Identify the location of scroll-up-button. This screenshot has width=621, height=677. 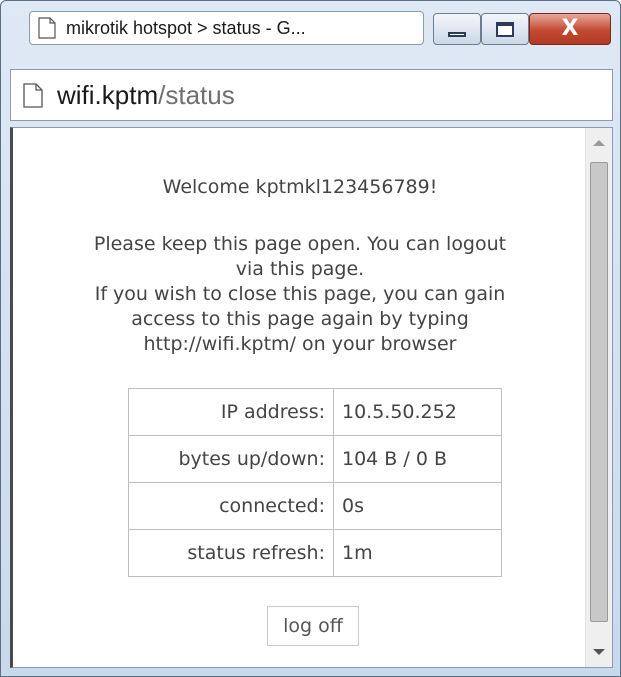
(599, 143).